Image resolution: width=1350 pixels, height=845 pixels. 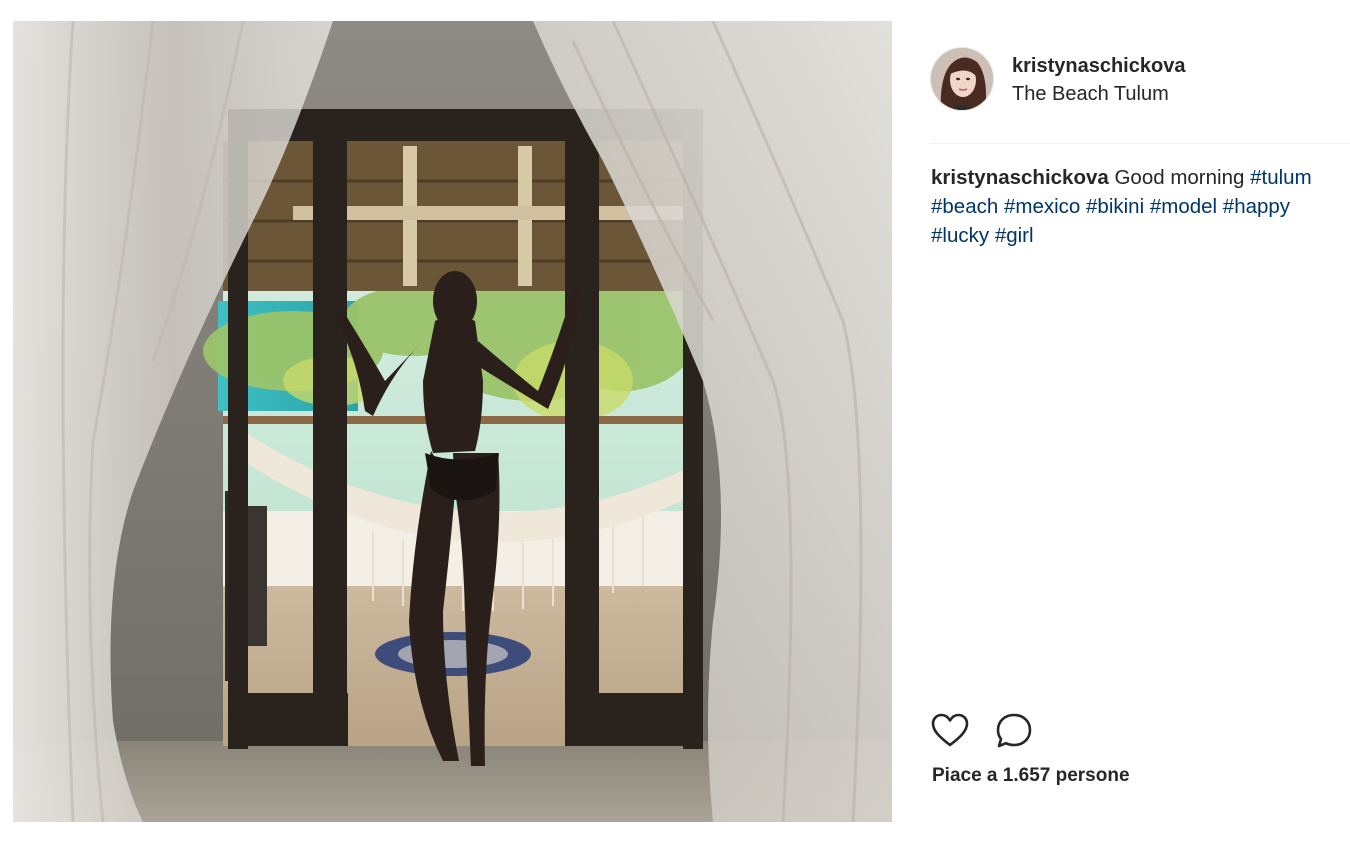 I want to click on avatar-image, so click(x=962, y=79).